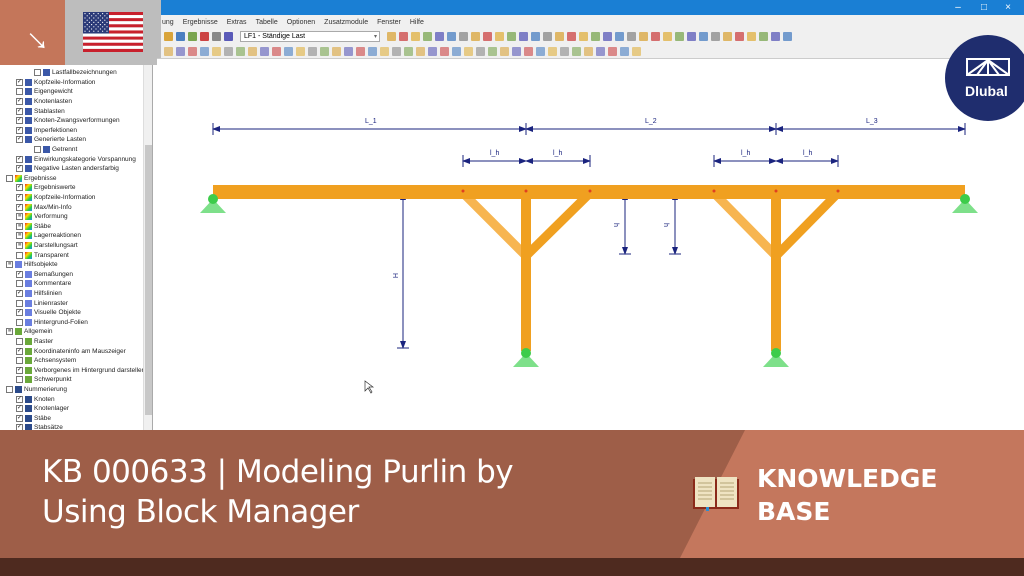 The image size is (1024, 576). What do you see at coordinates (310, 36) in the screenshot?
I see `load-case-select: LF1 - Ständige Last ▾` at bounding box center [310, 36].